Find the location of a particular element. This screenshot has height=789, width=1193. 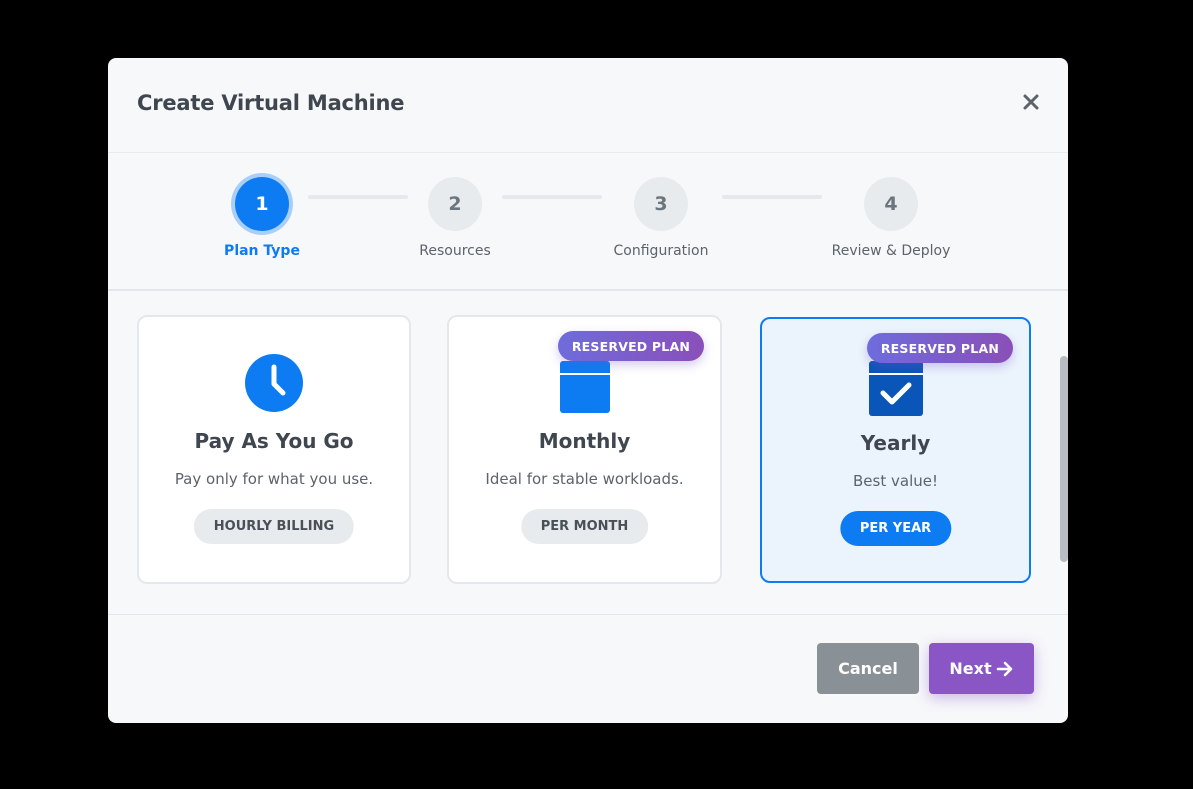

step-3-circle: 3 is located at coordinates (661, 204).